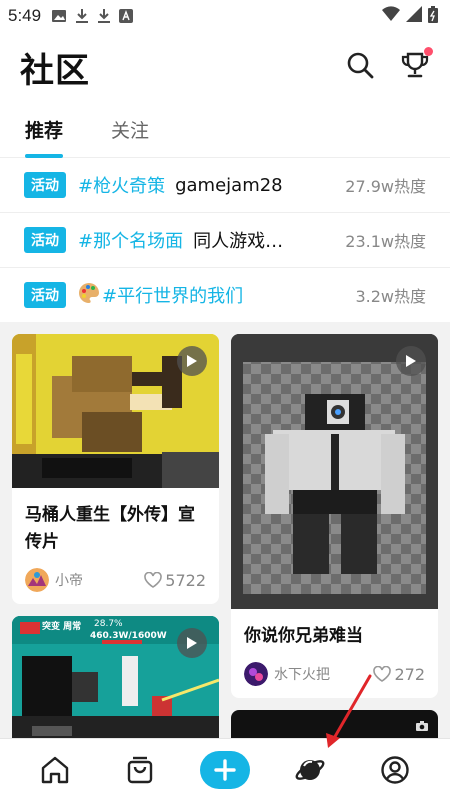 The width and height of the screenshot is (450, 800). I want to click on battery-icon, so click(433, 16).